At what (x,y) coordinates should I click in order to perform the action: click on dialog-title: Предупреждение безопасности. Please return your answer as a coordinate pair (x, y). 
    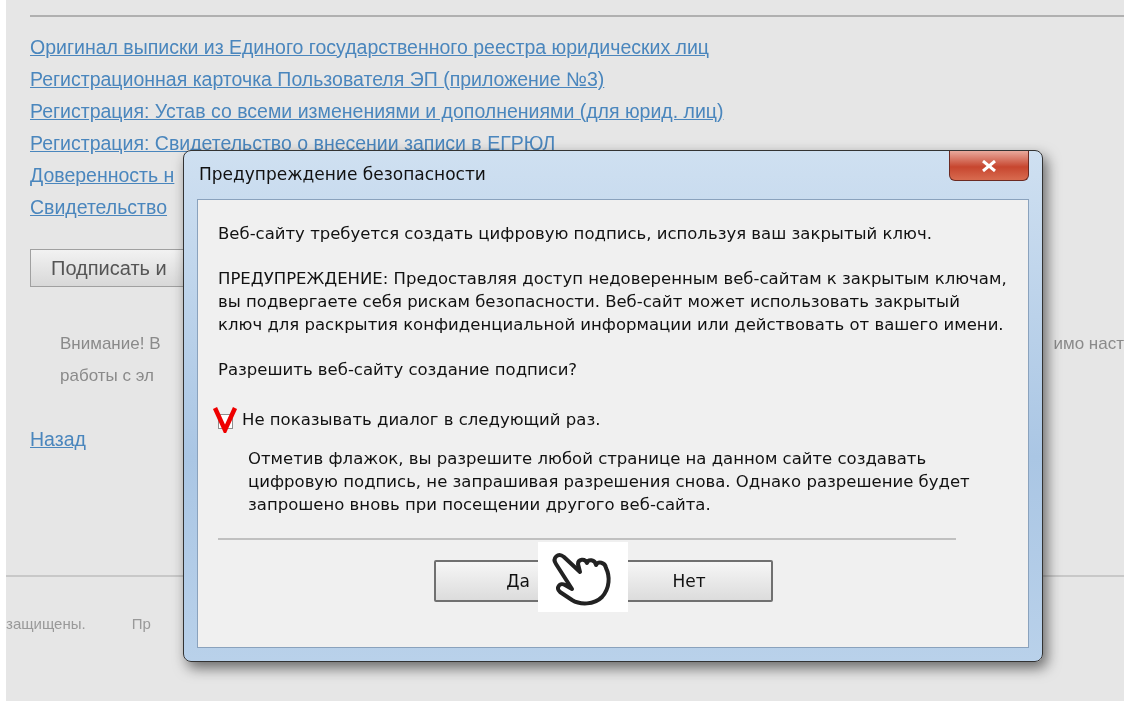
    Looking at the image, I should click on (342, 174).